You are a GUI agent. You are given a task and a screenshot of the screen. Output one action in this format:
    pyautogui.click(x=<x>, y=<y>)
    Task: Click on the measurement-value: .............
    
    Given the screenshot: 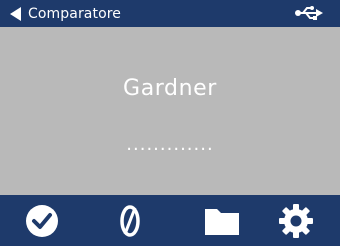 What is the action you would take?
    pyautogui.click(x=170, y=144)
    